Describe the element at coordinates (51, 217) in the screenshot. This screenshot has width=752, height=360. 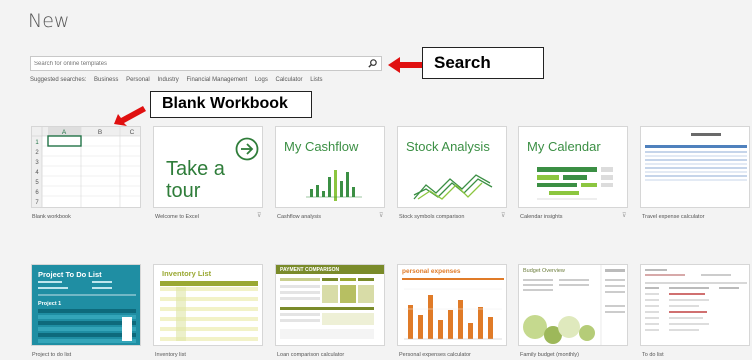
I see `label-blank-workbook: Blank workbook` at that location.